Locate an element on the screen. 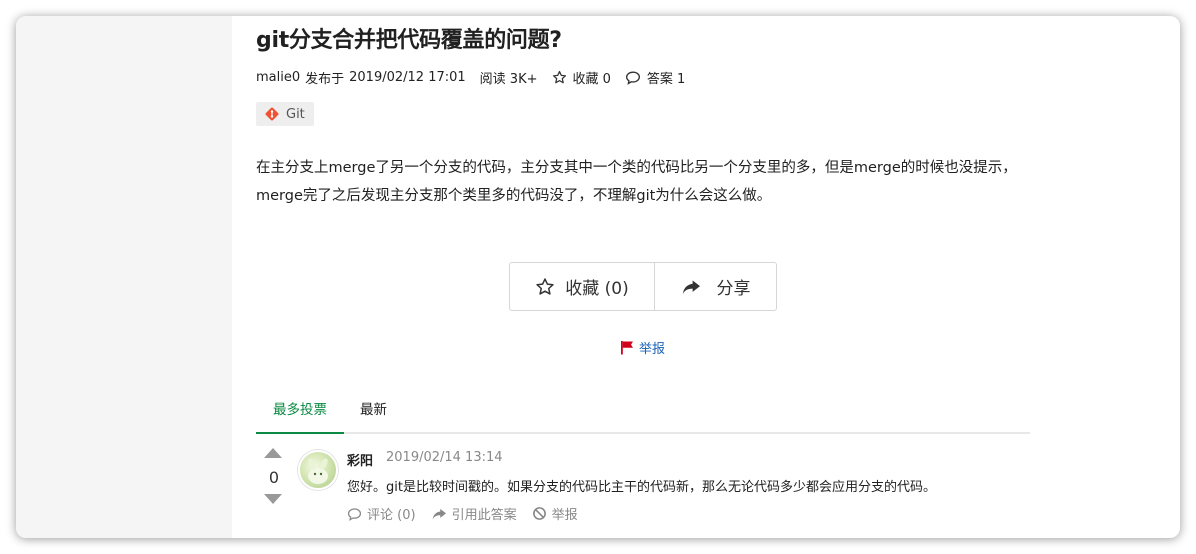 This screenshot has height=554, width=1196. share-button-label: 分享 is located at coordinates (733, 289).